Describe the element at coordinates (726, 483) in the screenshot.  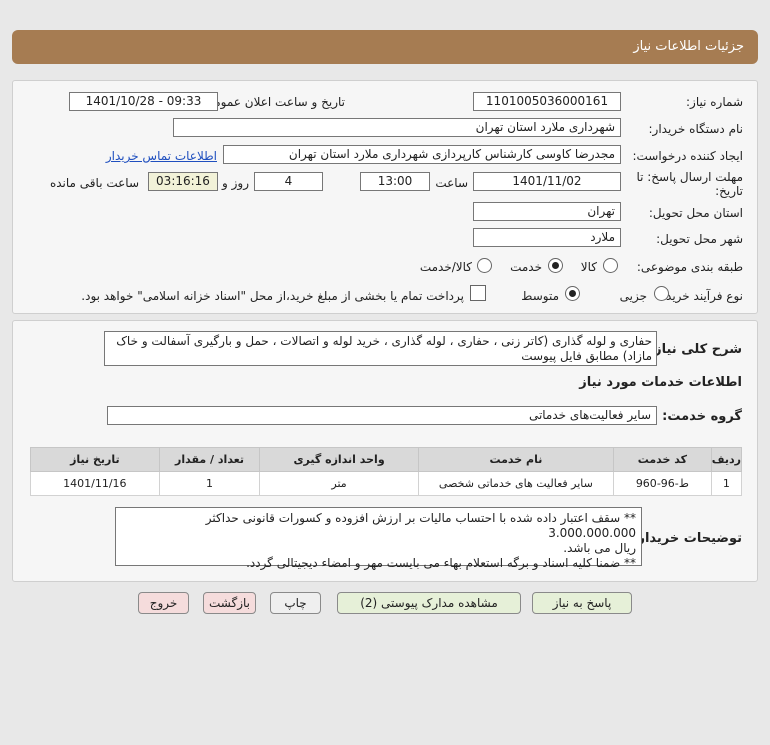
I see `cell-row-number: 1` at that location.